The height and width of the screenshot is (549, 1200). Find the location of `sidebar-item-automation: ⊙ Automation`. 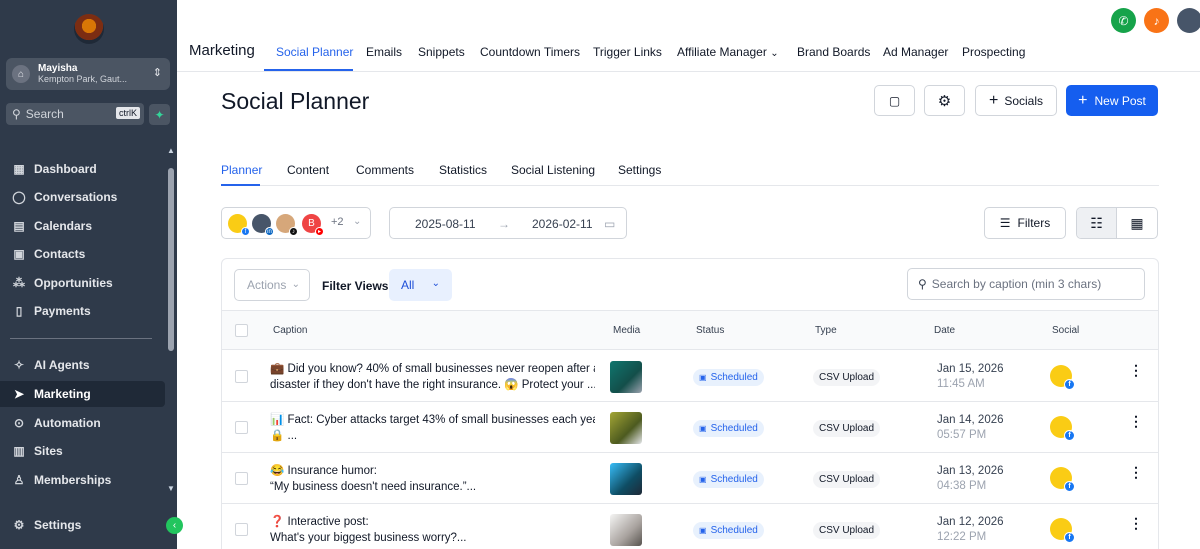

sidebar-item-automation: ⊙ Automation is located at coordinates (82, 423).